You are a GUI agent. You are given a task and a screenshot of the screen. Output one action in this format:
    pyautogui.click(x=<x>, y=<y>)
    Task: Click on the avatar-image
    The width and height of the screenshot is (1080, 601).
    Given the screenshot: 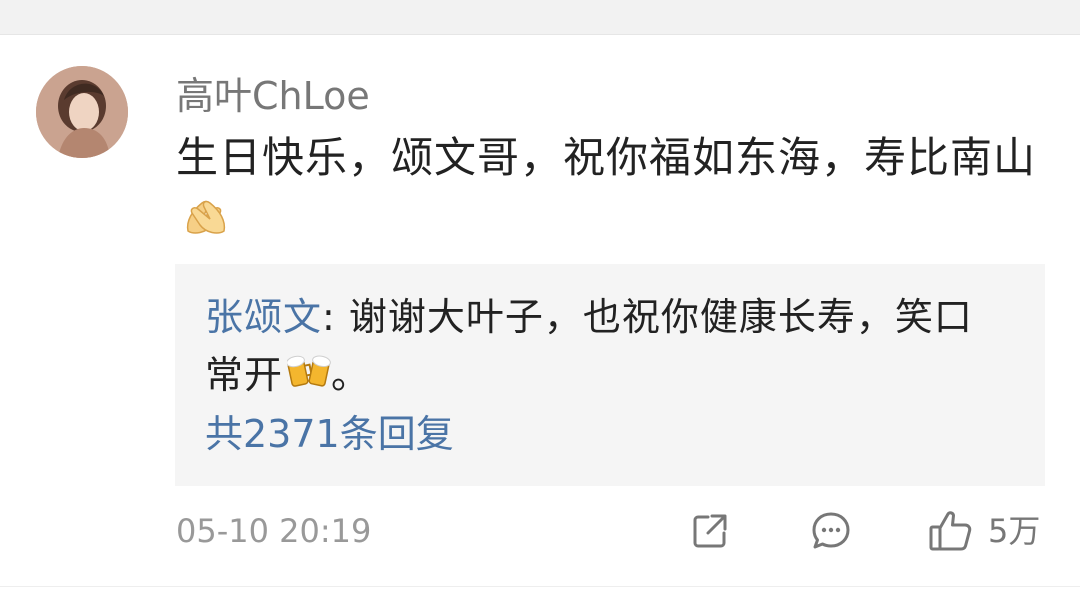 What is the action you would take?
    pyautogui.click(x=82, y=112)
    